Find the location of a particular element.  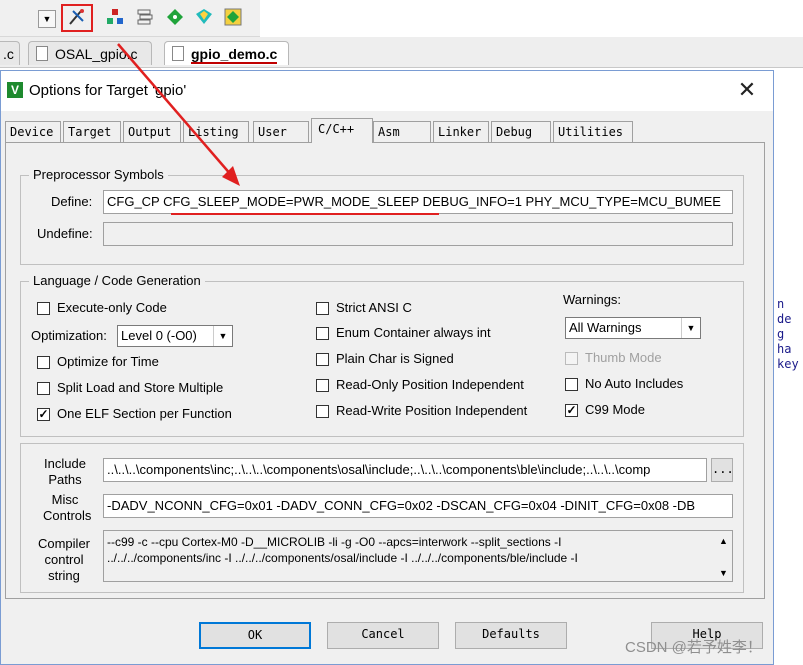

tab-c-cpp: C/C++ is located at coordinates (342, 130).